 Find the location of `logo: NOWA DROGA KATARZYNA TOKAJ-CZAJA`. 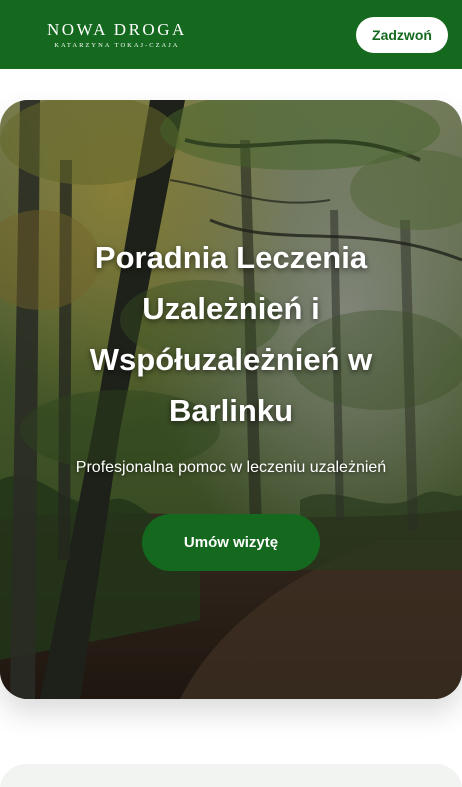

logo: NOWA DROGA KATARZYNA TOKAJ-CZAJA is located at coordinates (117, 35).